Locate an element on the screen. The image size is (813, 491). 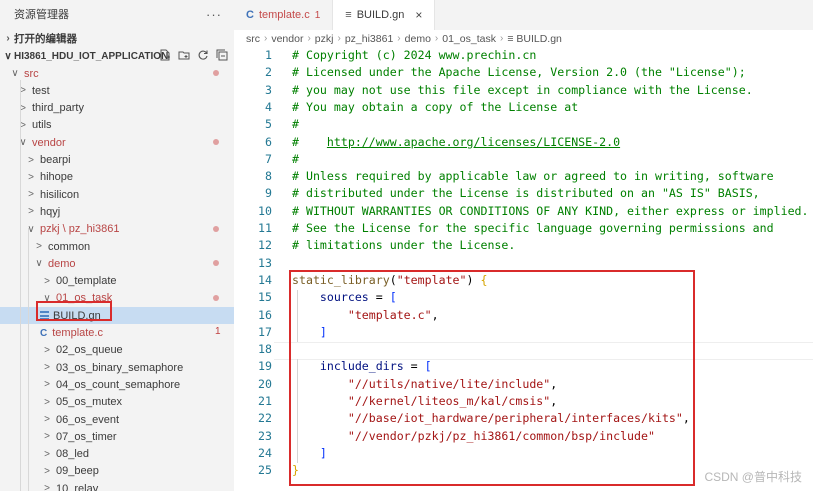
breadcrumb-item: ≡ BUILD.gn is located at coordinates (534, 39).